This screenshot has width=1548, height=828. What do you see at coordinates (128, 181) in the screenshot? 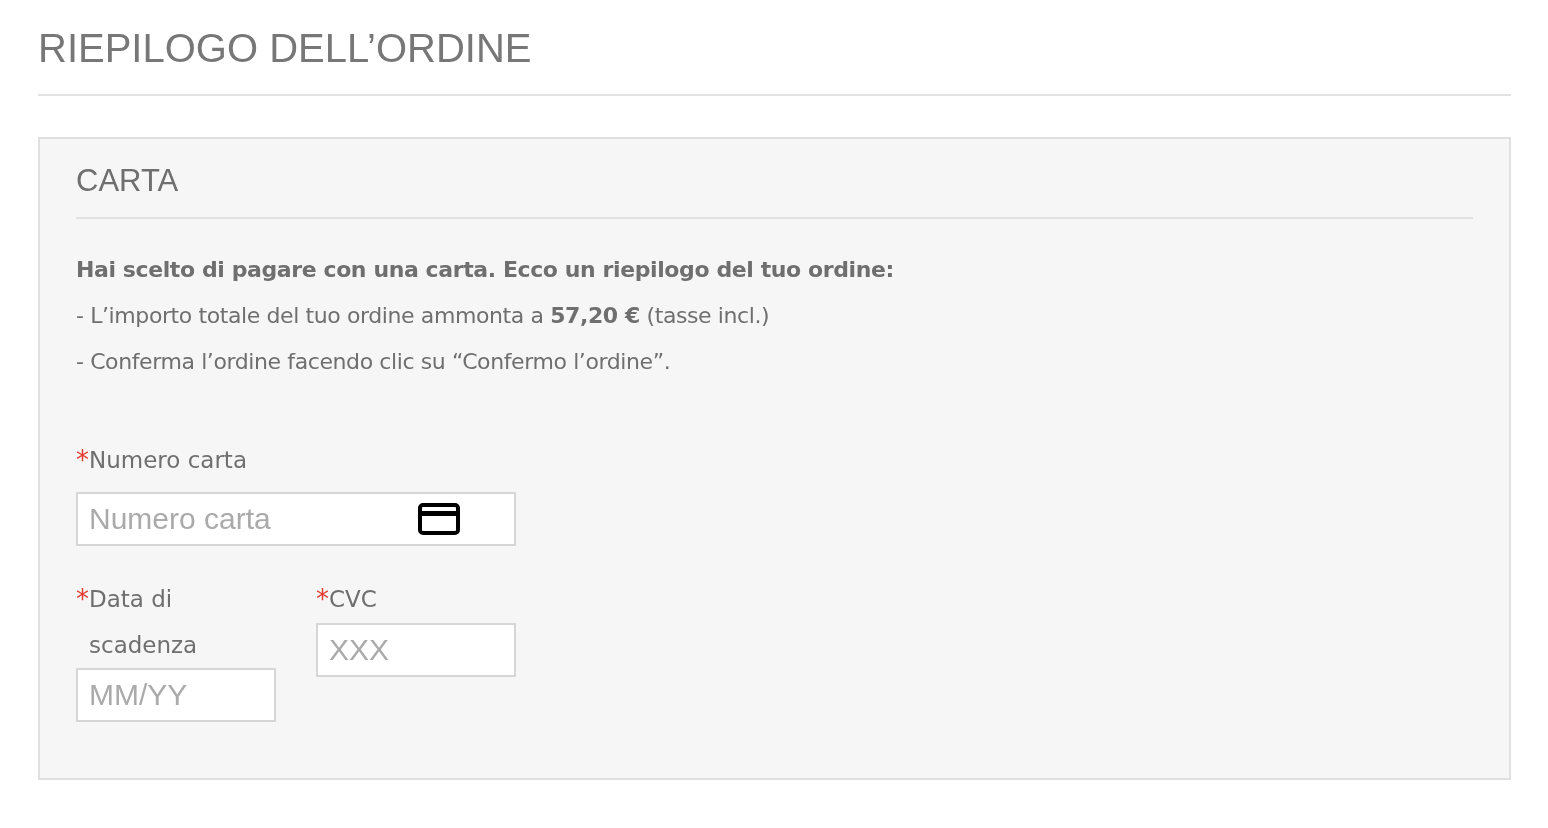
I see `panel-title: CARTA` at bounding box center [128, 181].